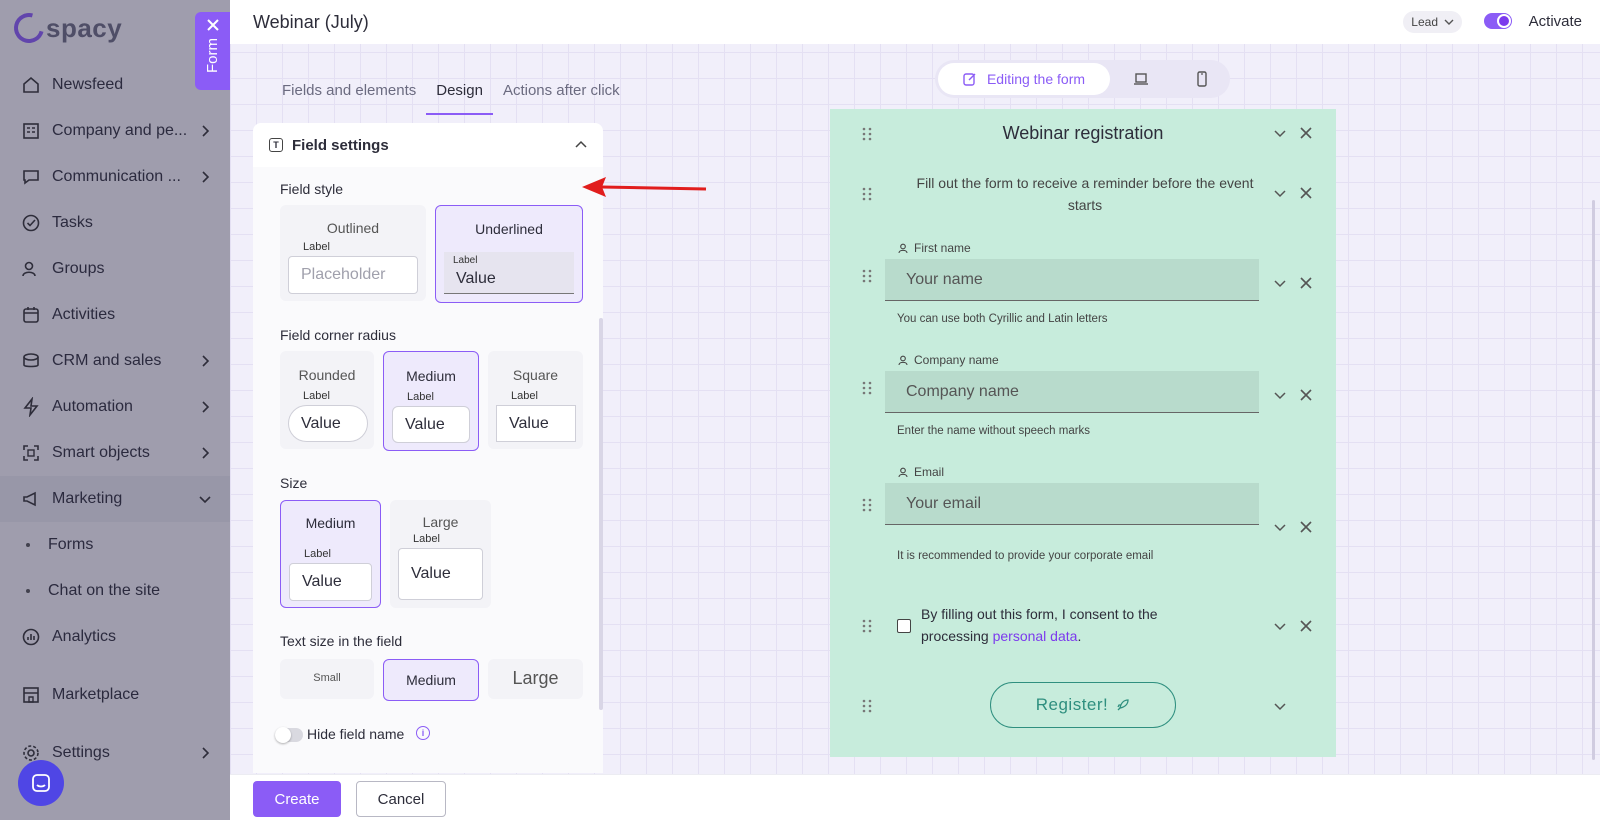 The width and height of the screenshot is (1600, 820). I want to click on radius-option-square: Square Label Value, so click(535, 400).